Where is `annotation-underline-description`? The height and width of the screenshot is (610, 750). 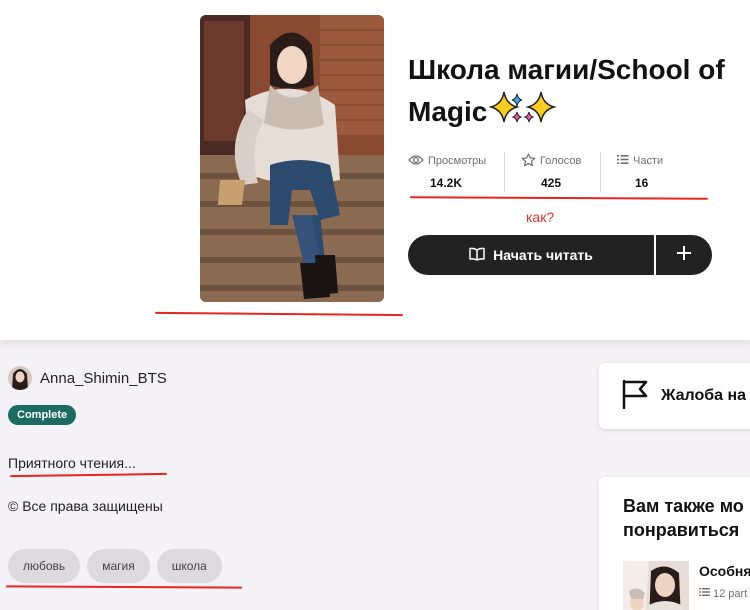 annotation-underline-description is located at coordinates (88, 475).